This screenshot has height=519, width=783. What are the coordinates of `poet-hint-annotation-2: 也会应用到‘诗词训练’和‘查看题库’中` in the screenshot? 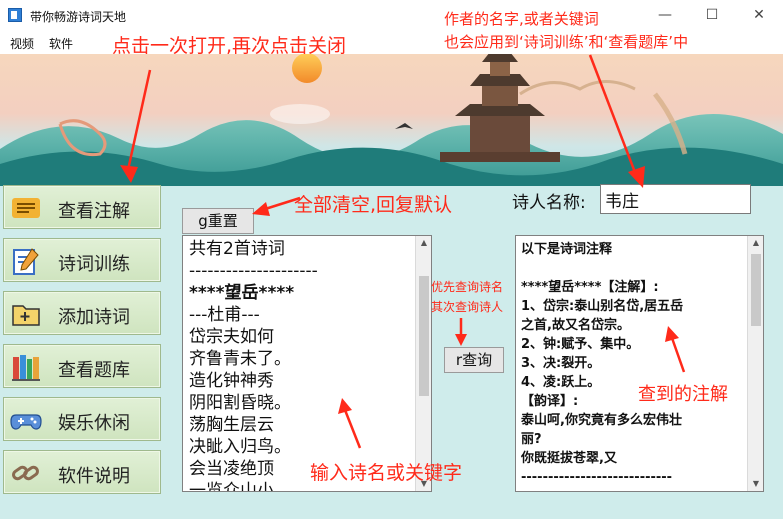 It's located at (566, 42).